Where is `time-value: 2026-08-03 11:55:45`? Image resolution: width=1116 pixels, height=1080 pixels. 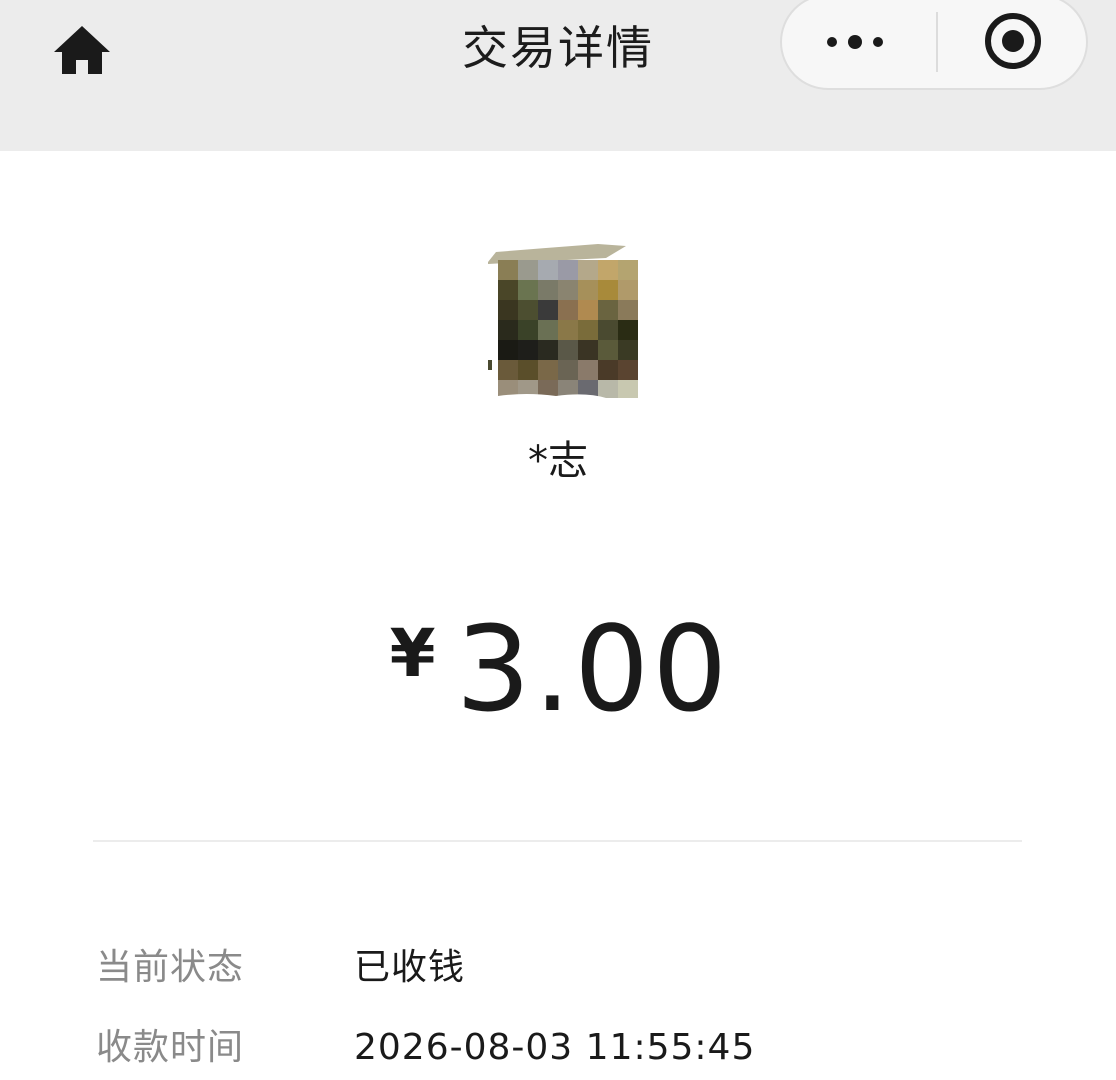 time-value: 2026-08-03 11:55:45 is located at coordinates (555, 1047).